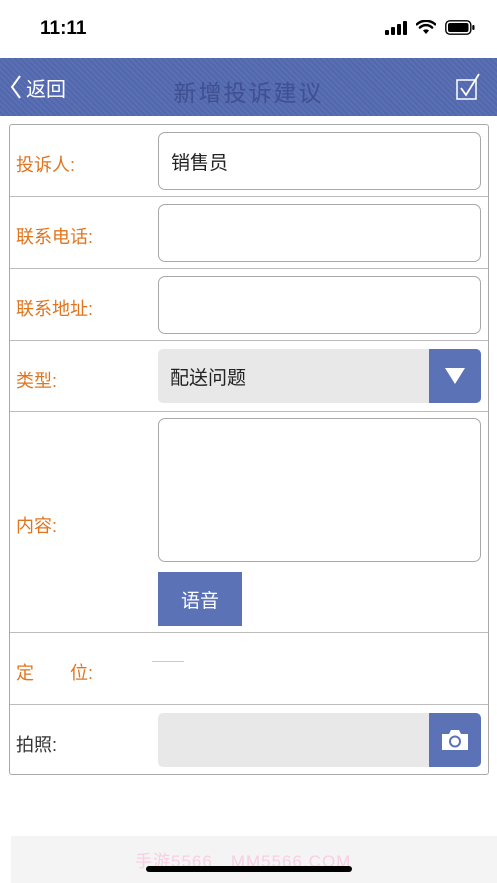 This screenshot has width=497, height=883. Describe the element at coordinates (468, 86) in the screenshot. I see `checkbox-check-icon` at that location.